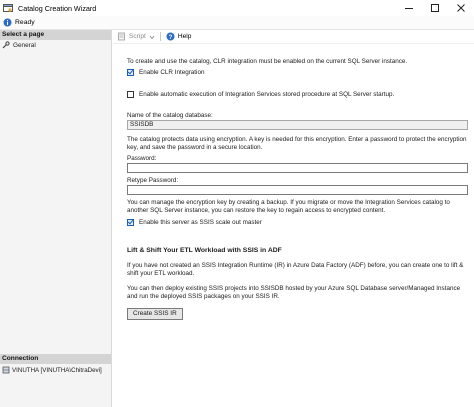 This screenshot has width=474, height=407. Describe the element at coordinates (435, 8) in the screenshot. I see `maximize-icon` at that location.